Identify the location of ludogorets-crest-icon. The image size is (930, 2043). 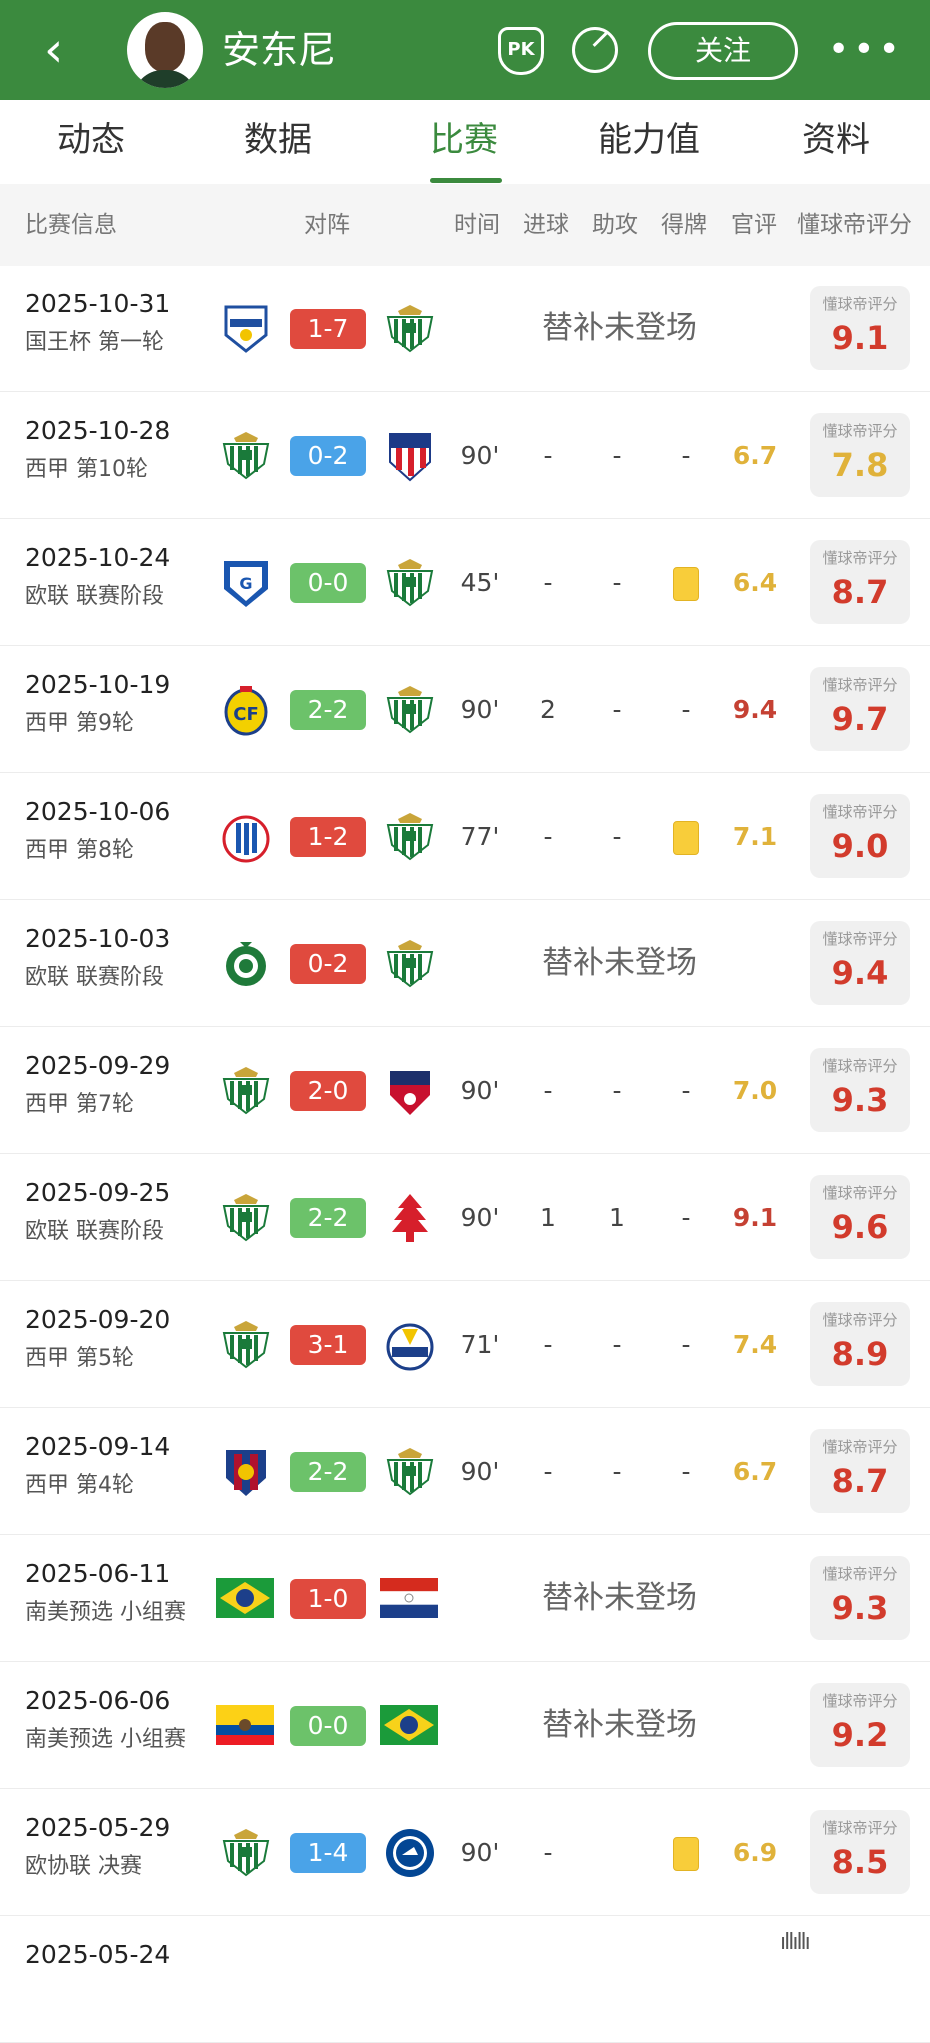
(246, 964).